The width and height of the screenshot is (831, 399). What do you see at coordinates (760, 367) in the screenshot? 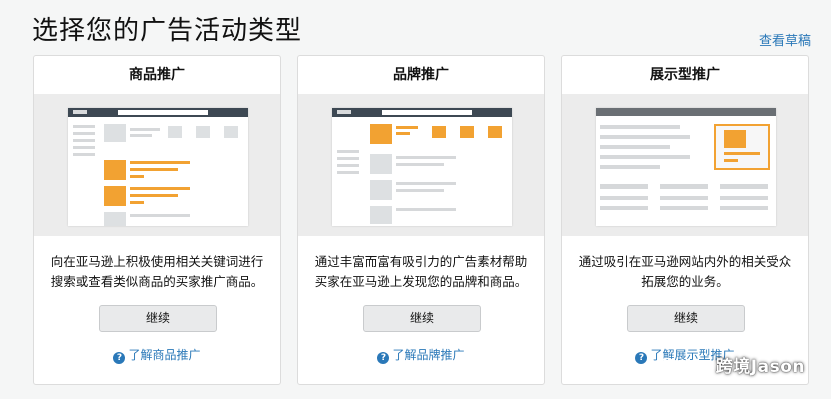
I see `watermark: 跨境Jason` at bounding box center [760, 367].